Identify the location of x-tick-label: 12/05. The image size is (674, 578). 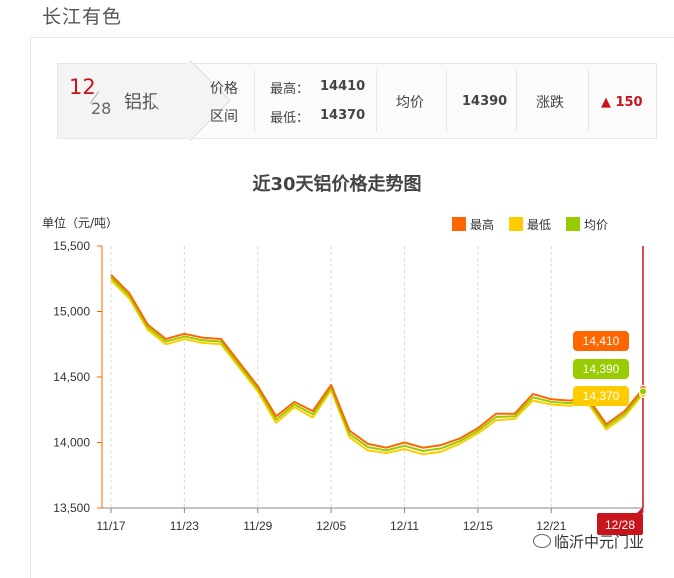
(331, 526).